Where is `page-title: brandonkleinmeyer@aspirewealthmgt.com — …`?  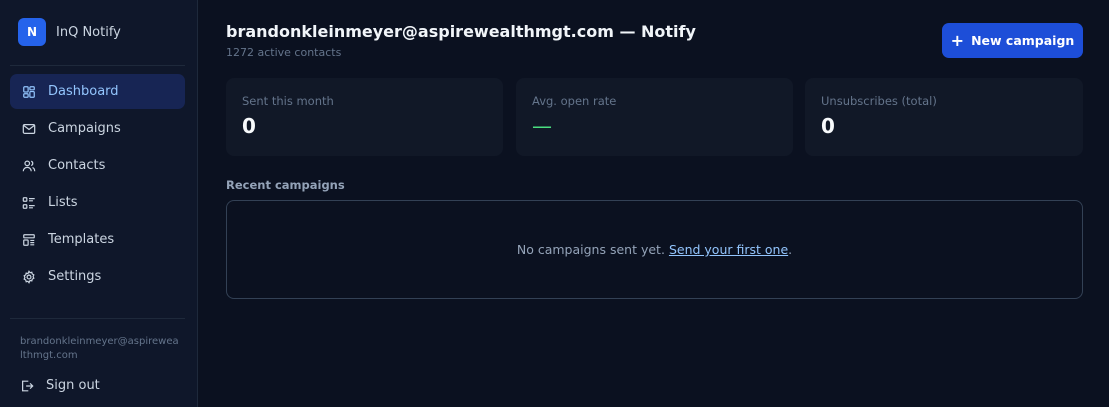
page-title: brandonkleinmeyer@aspirewealthmgt.com — … is located at coordinates (461, 31).